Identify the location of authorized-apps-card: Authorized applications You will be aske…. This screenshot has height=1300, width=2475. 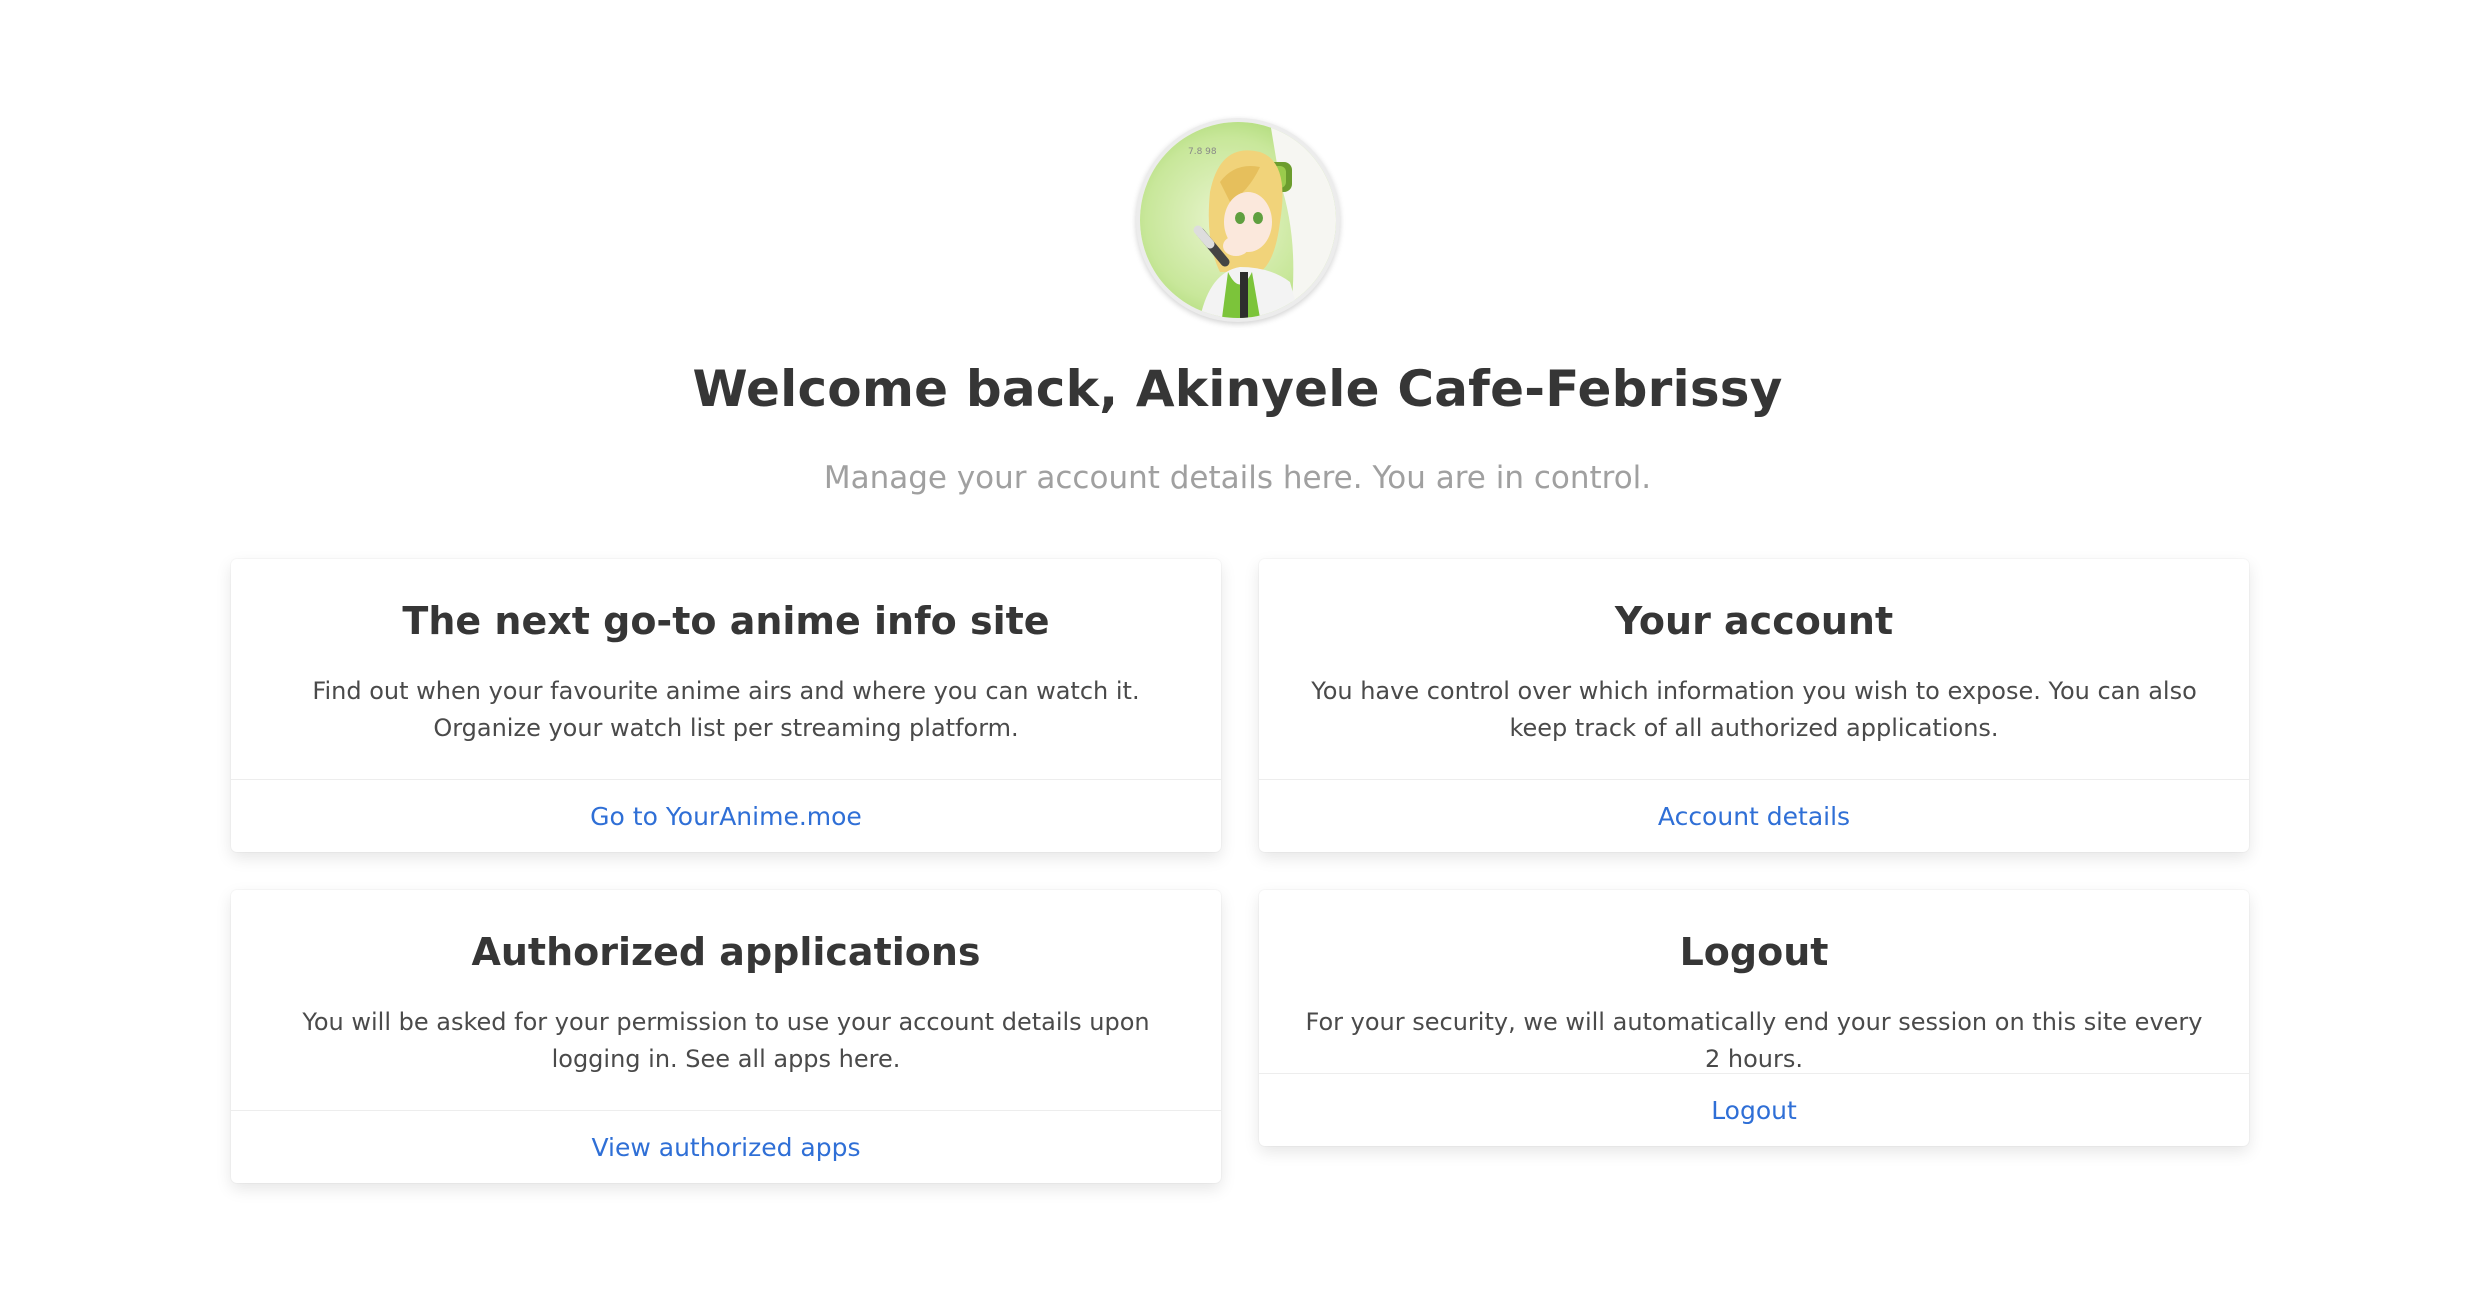
(726, 1036).